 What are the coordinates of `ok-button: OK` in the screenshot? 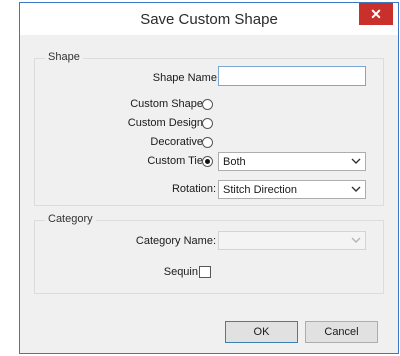 It's located at (261, 332).